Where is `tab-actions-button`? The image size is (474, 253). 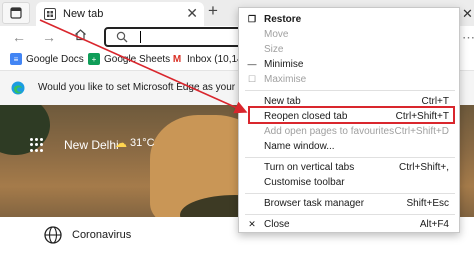
tab-actions-button is located at coordinates (16, 13).